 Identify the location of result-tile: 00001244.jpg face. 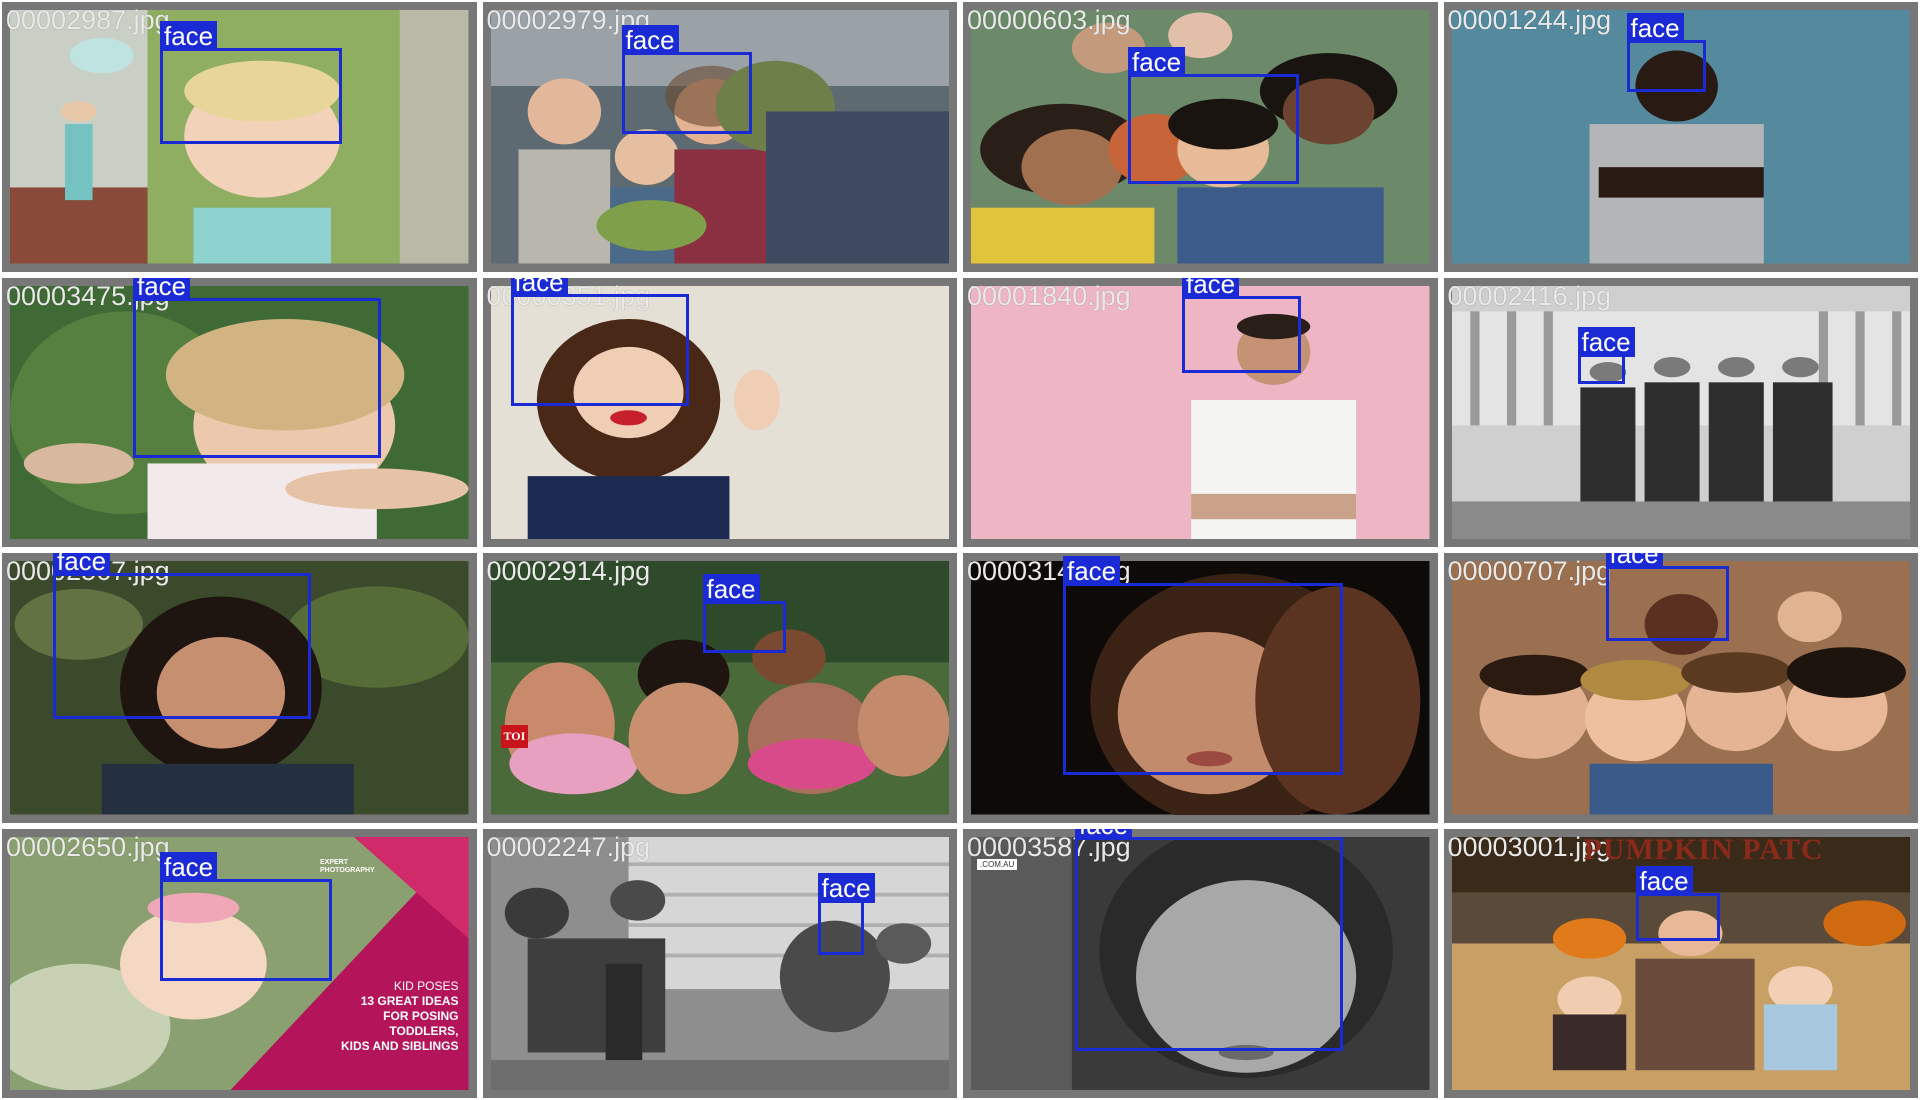
(1680, 137).